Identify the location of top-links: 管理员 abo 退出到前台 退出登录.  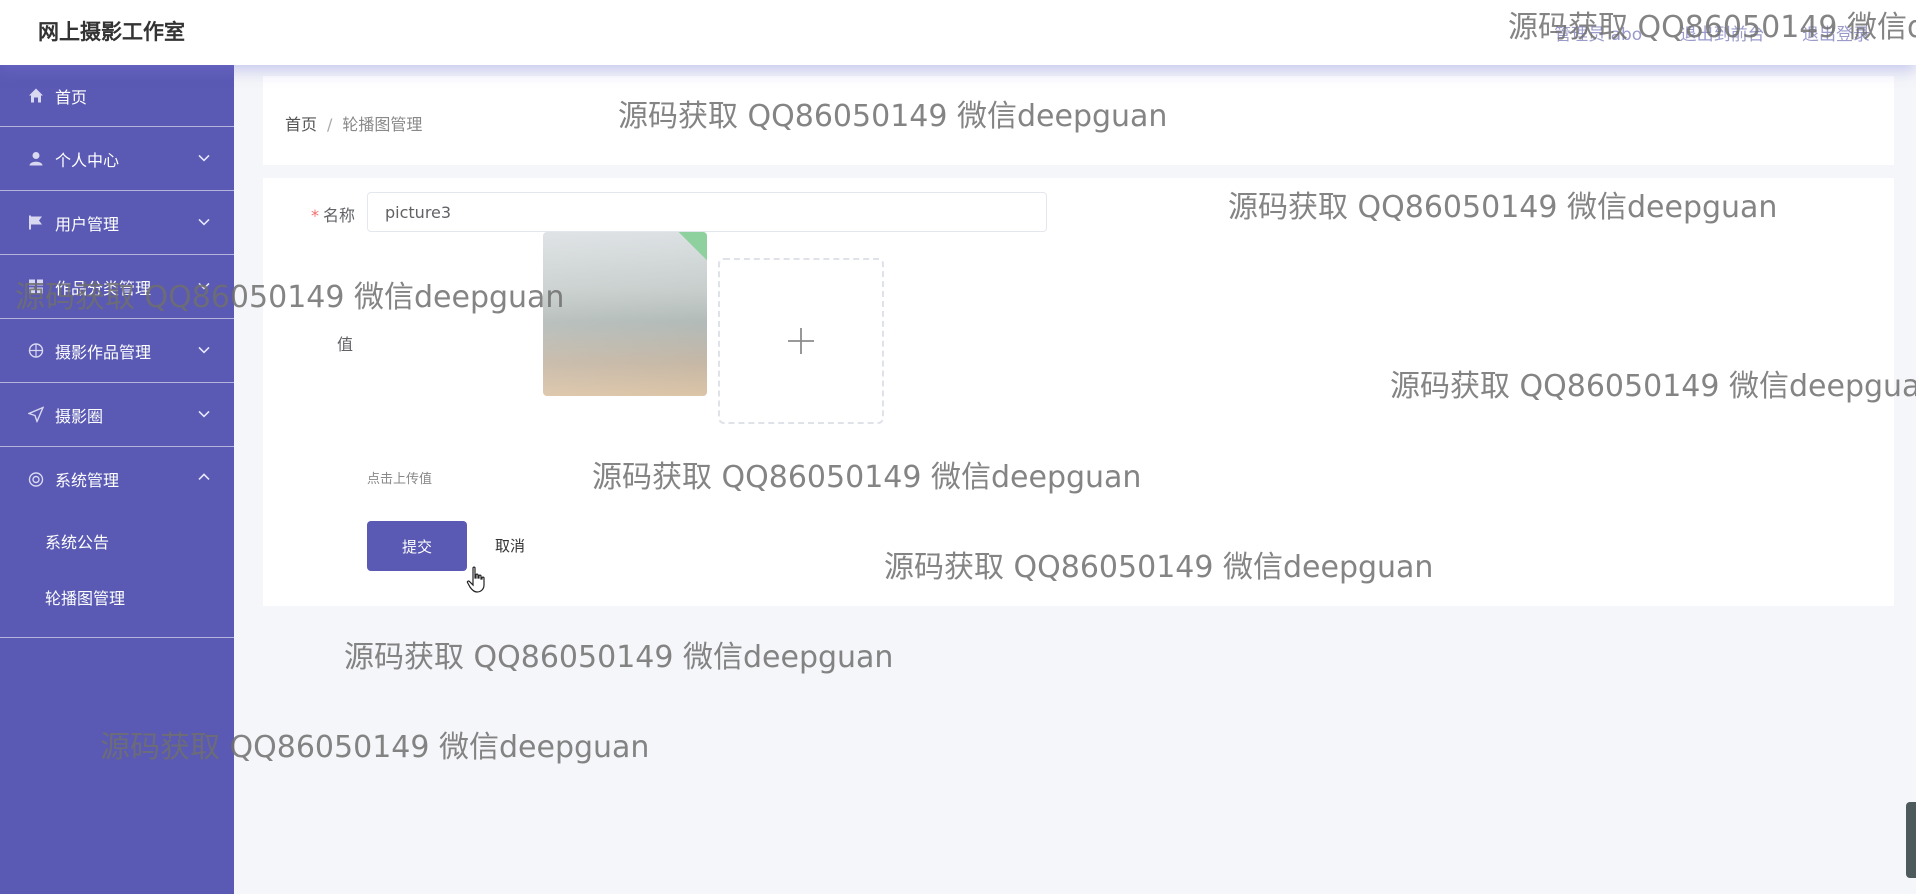
(1696, 32).